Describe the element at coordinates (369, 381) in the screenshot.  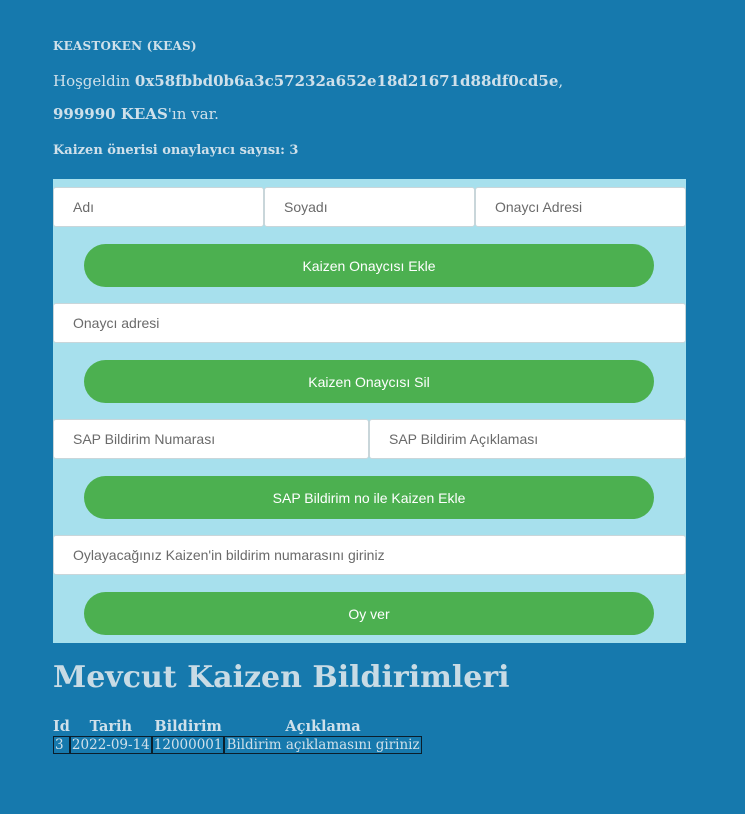
I see `remove-approver-button: Kaizen Onaycısı Sil` at that location.